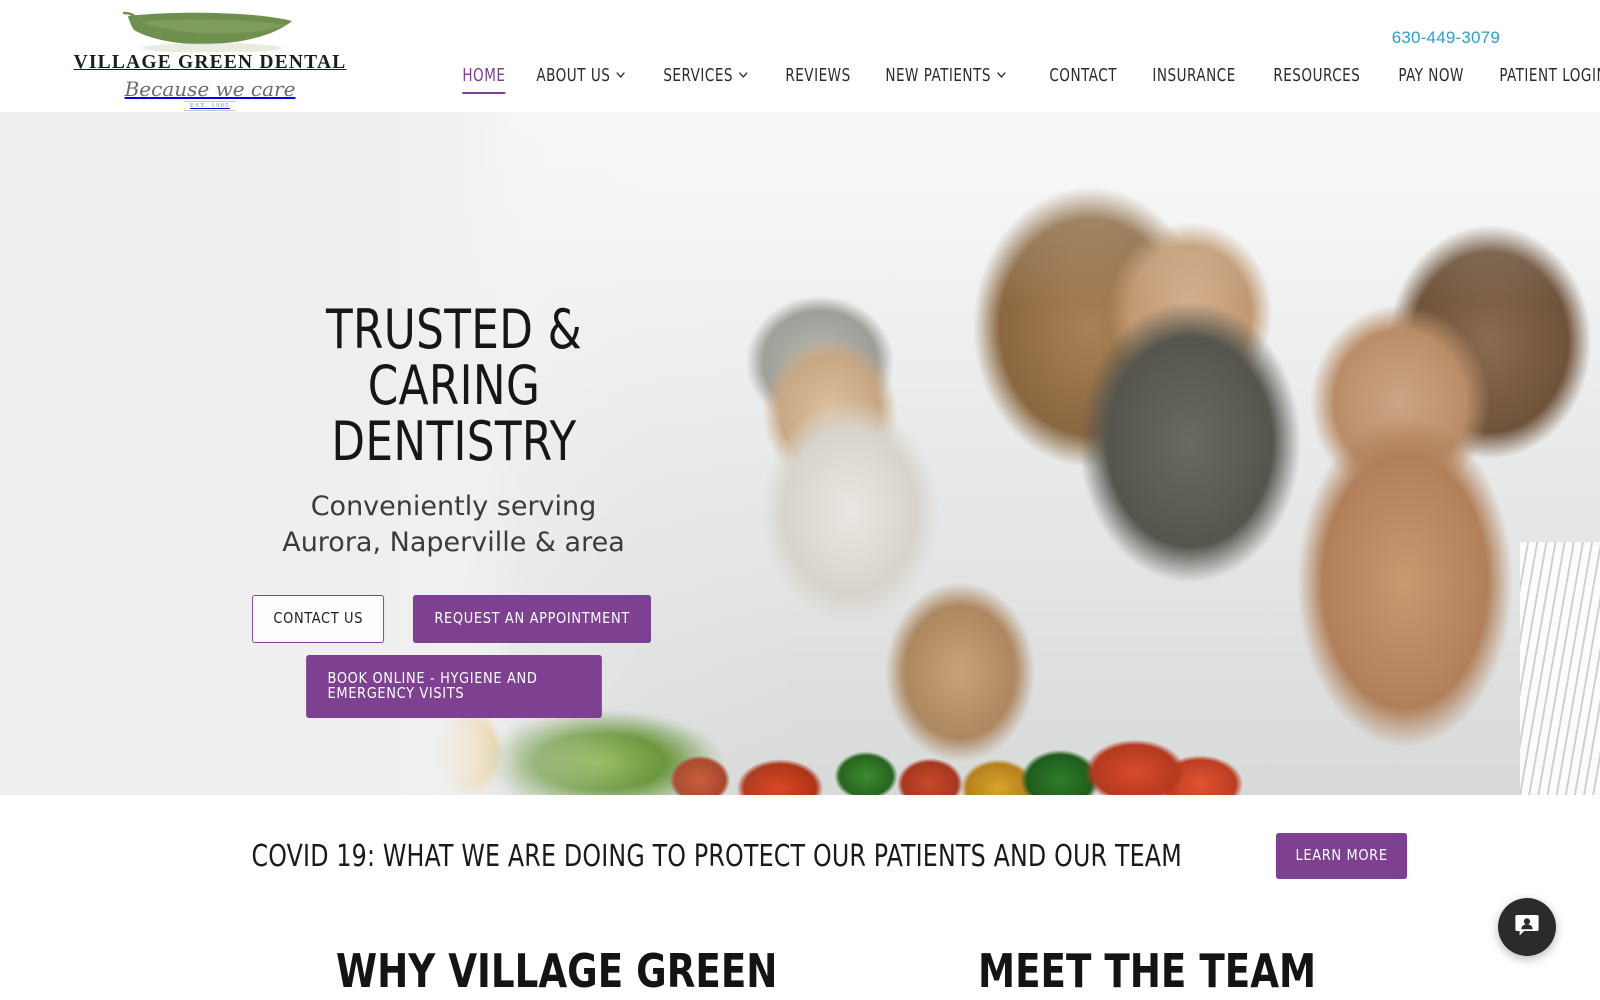 Image resolution: width=1600 pixels, height=1000 pixels. Describe the element at coordinates (1431, 76) in the screenshot. I see `nav-label-pay-now: PAY NOW` at that location.